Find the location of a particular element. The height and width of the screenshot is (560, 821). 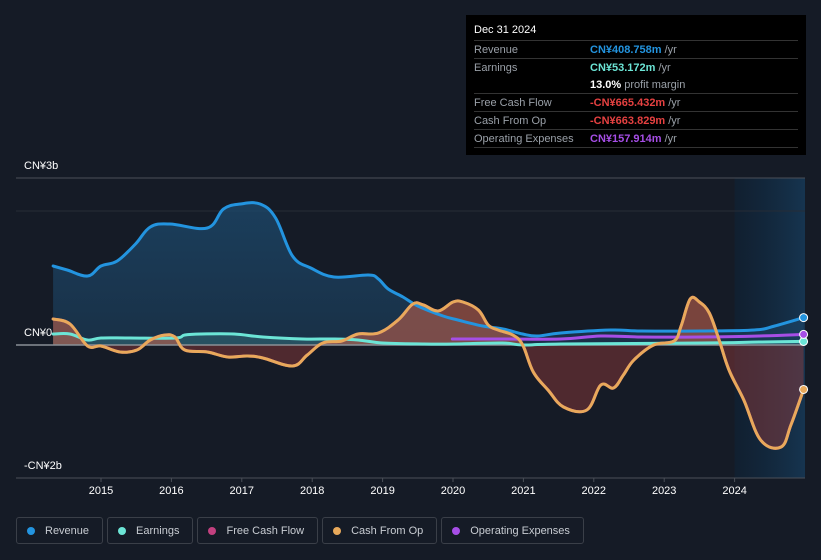

cash-from-op-end-point is located at coordinates (804, 389).